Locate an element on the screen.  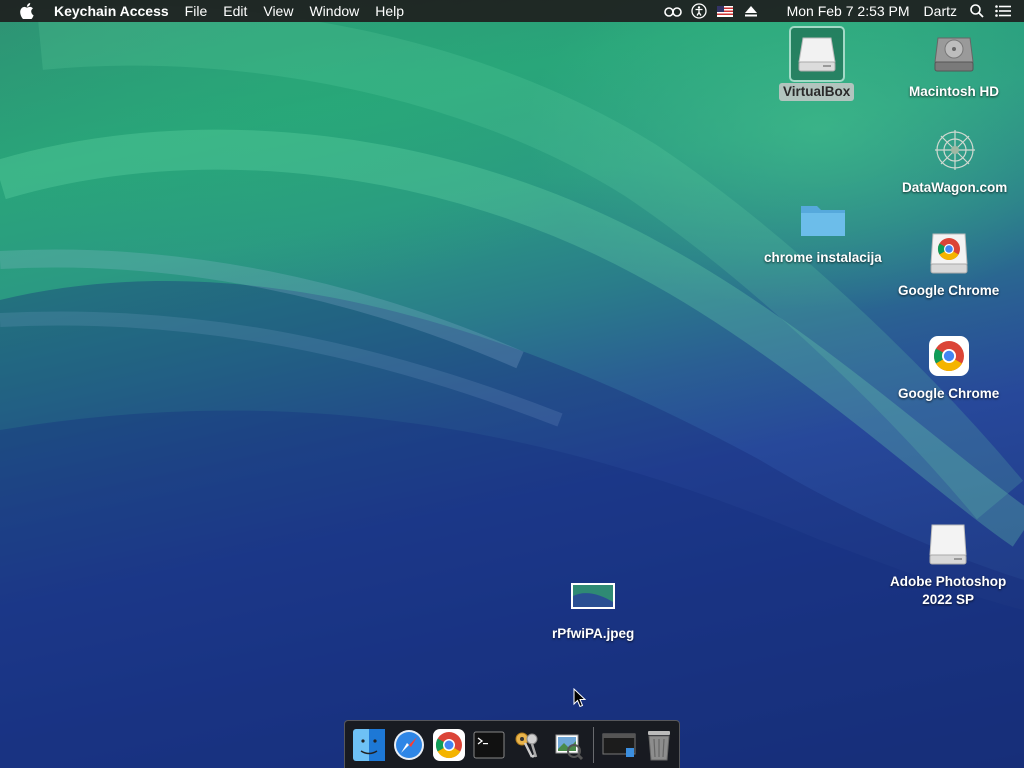
dock-preview is located at coordinates (568, 745).